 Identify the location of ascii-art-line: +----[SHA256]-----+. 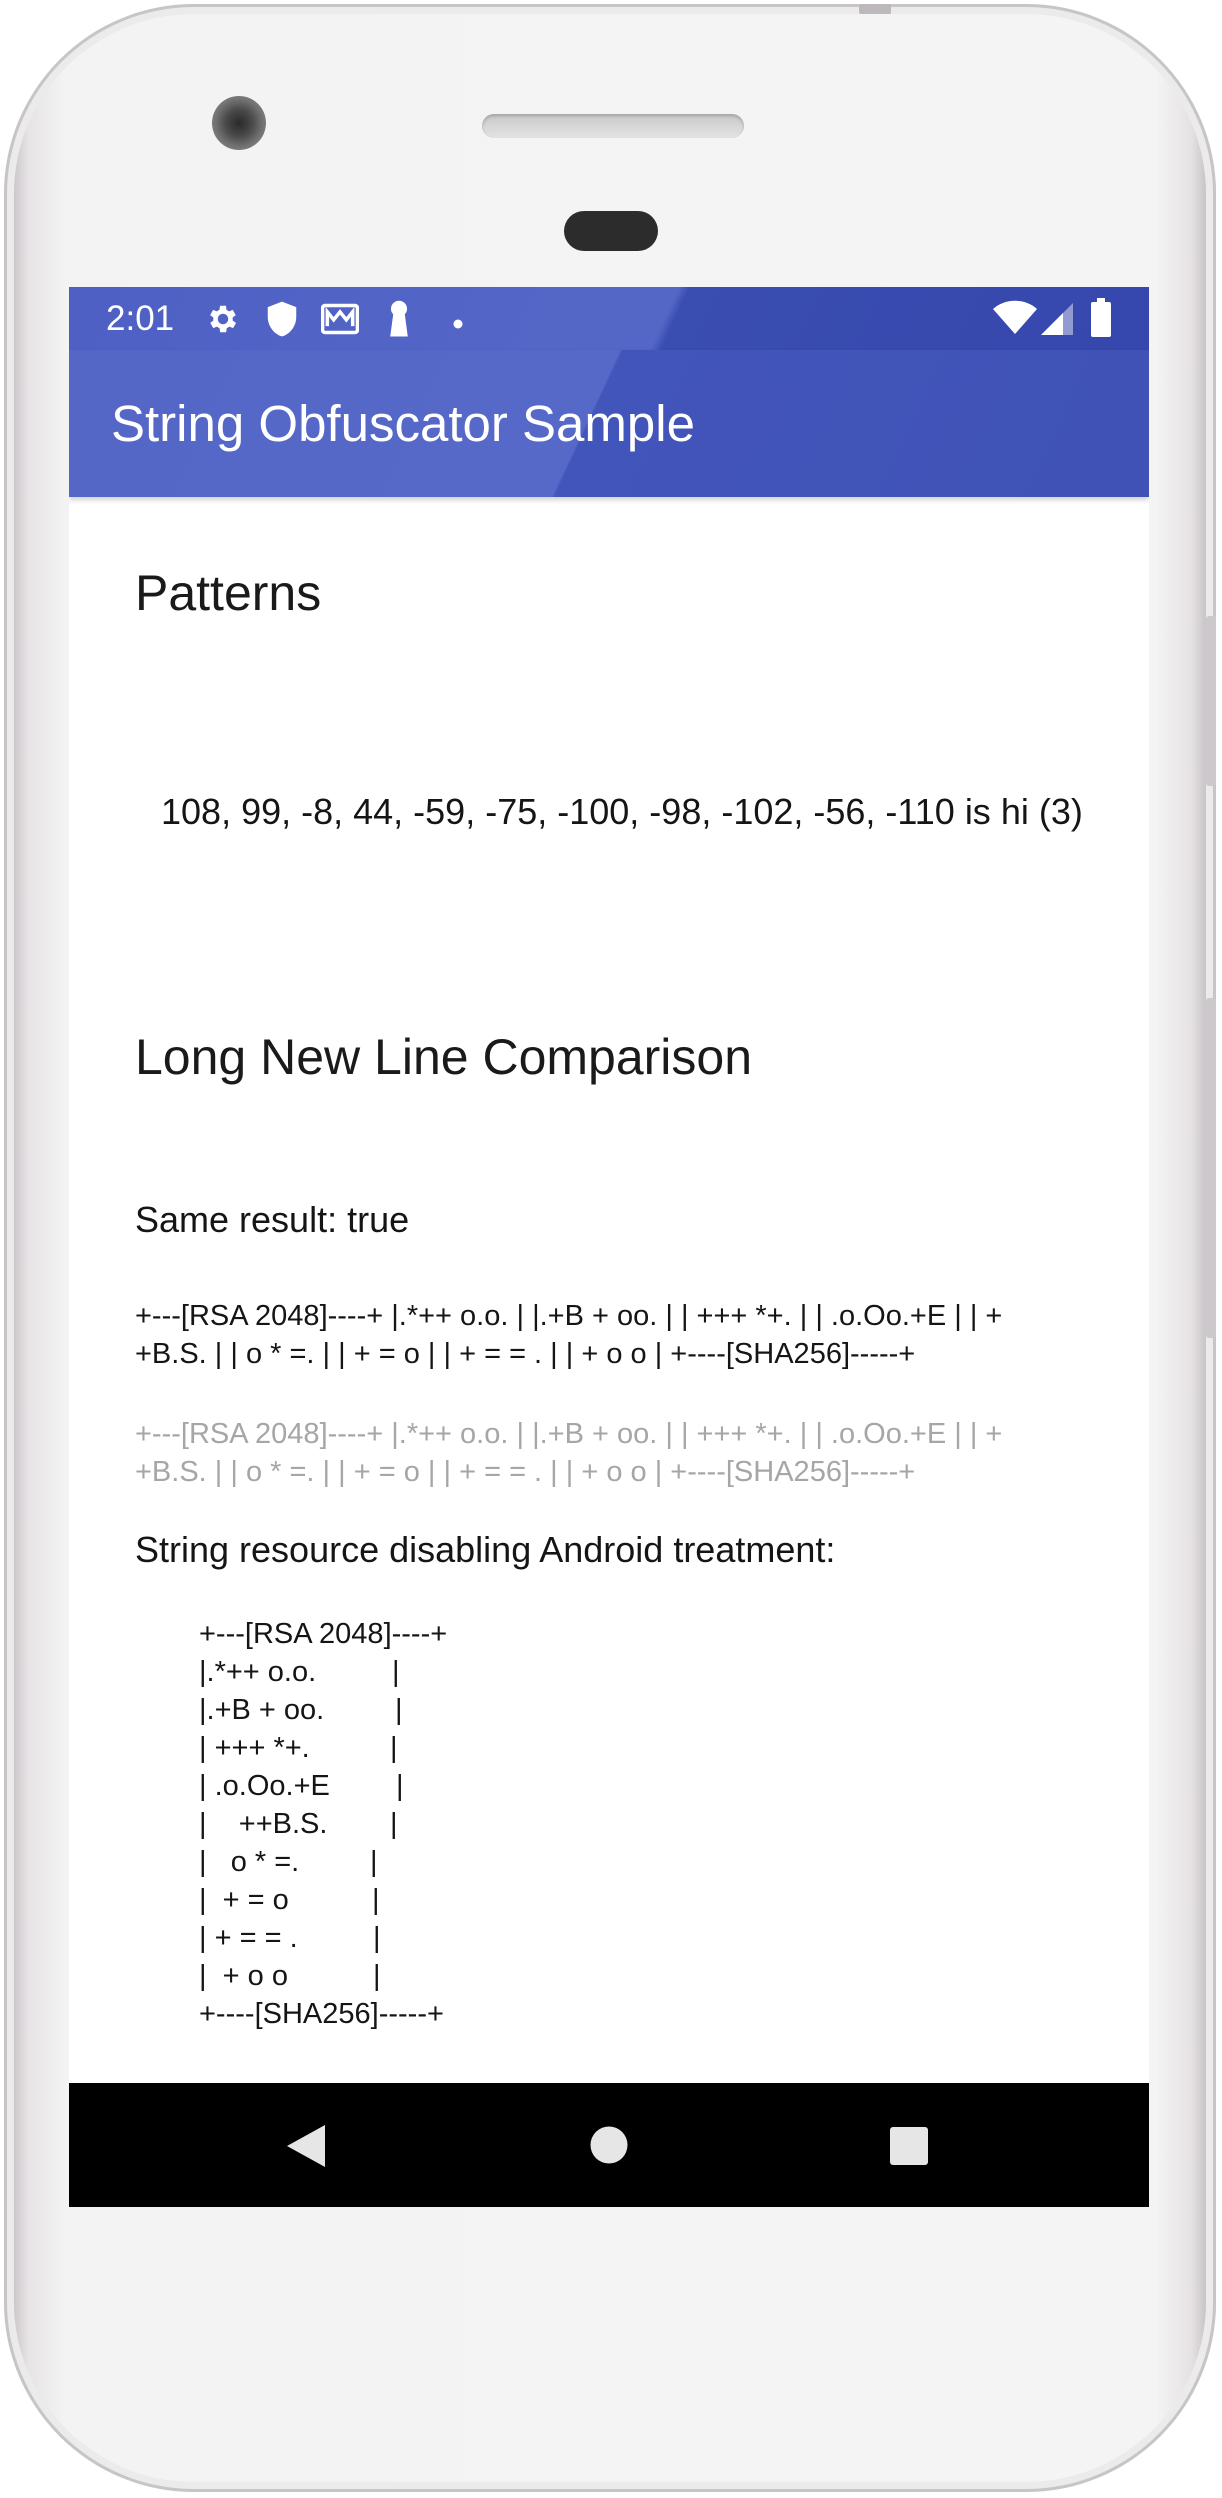
(321, 2014).